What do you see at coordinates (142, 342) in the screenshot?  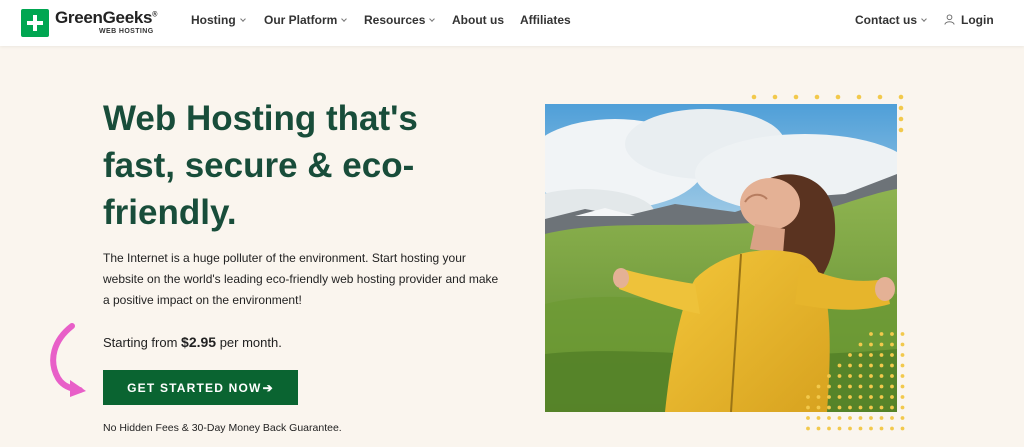 I see `price-prefix: Starting from` at bounding box center [142, 342].